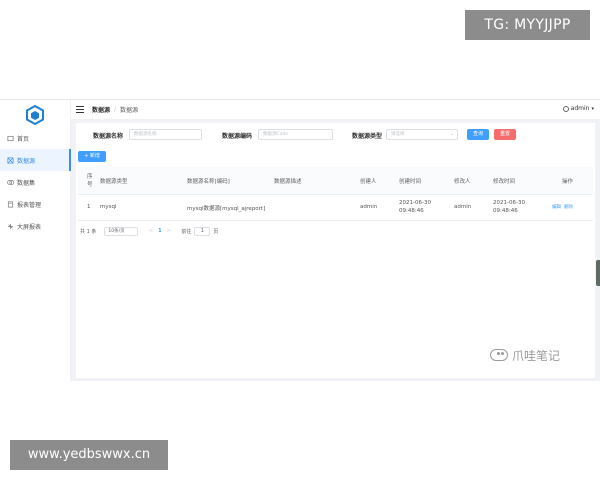 The image size is (600, 480). What do you see at coordinates (29, 227) in the screenshot?
I see `sidebar-item-label: 大屏报表` at bounding box center [29, 227].